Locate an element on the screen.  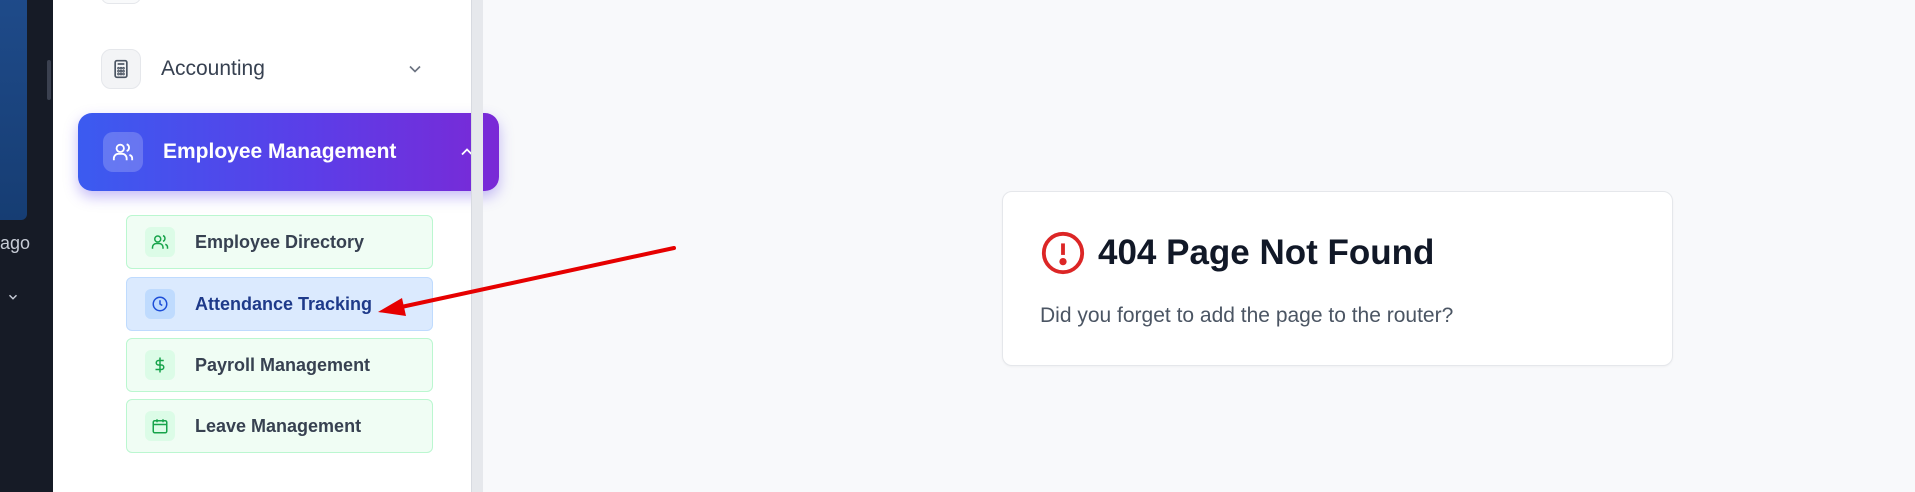
calculator-icon is located at coordinates (121, 69).